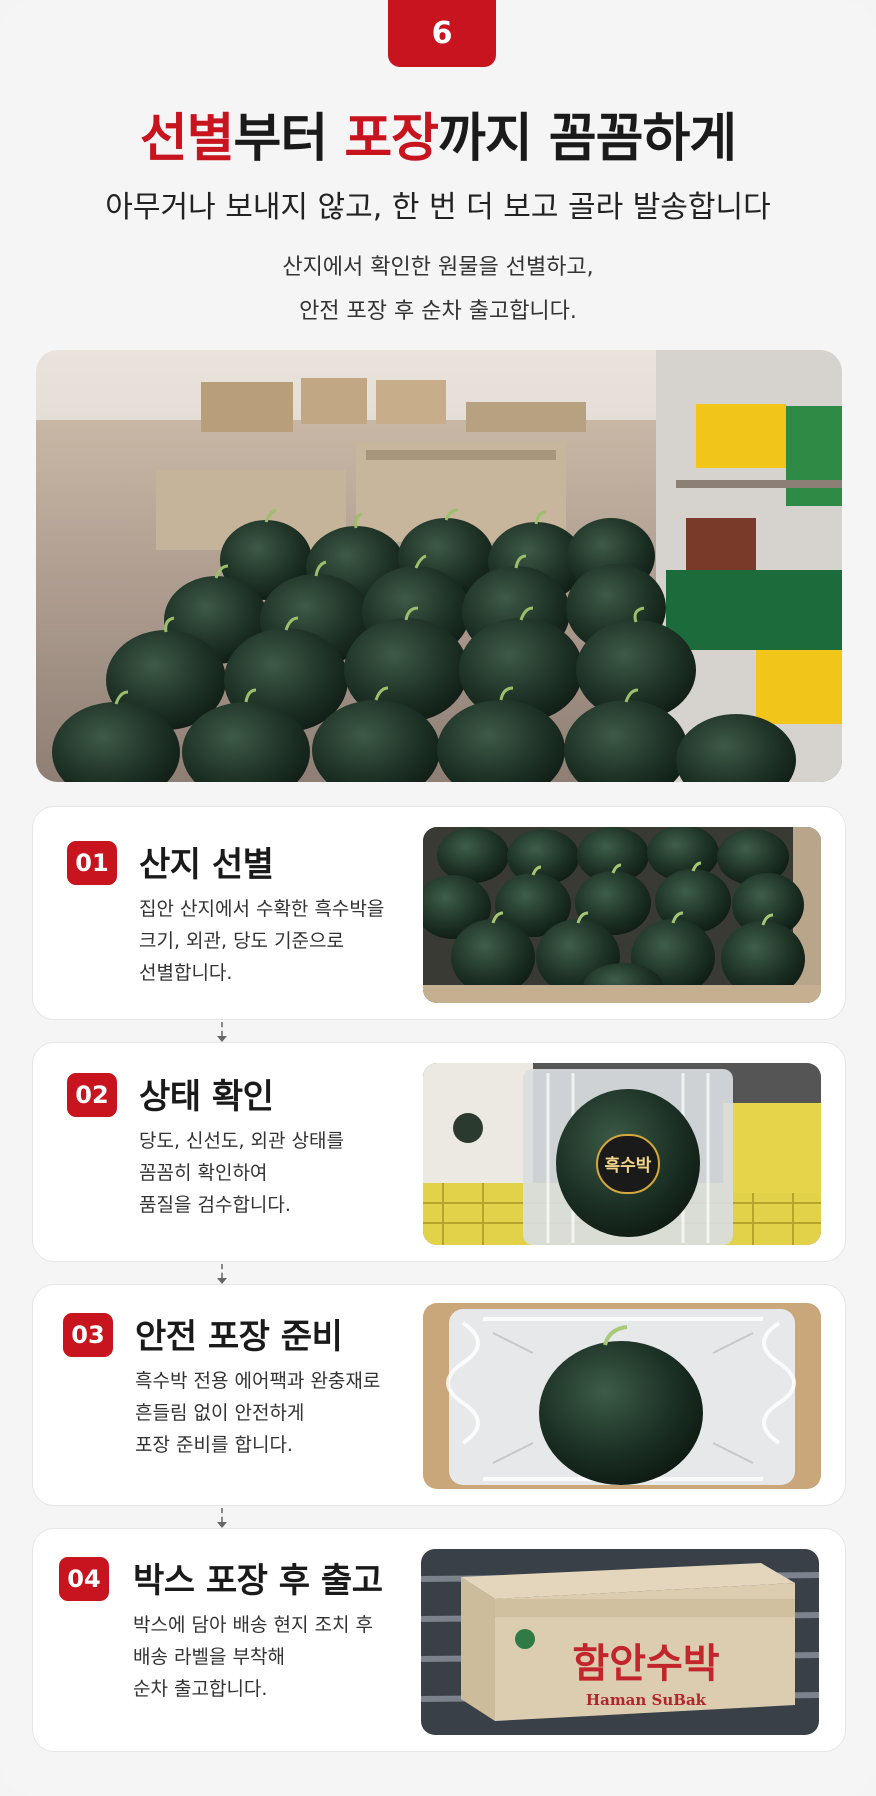  I want to click on step-number-badge: 6, so click(442, 33).